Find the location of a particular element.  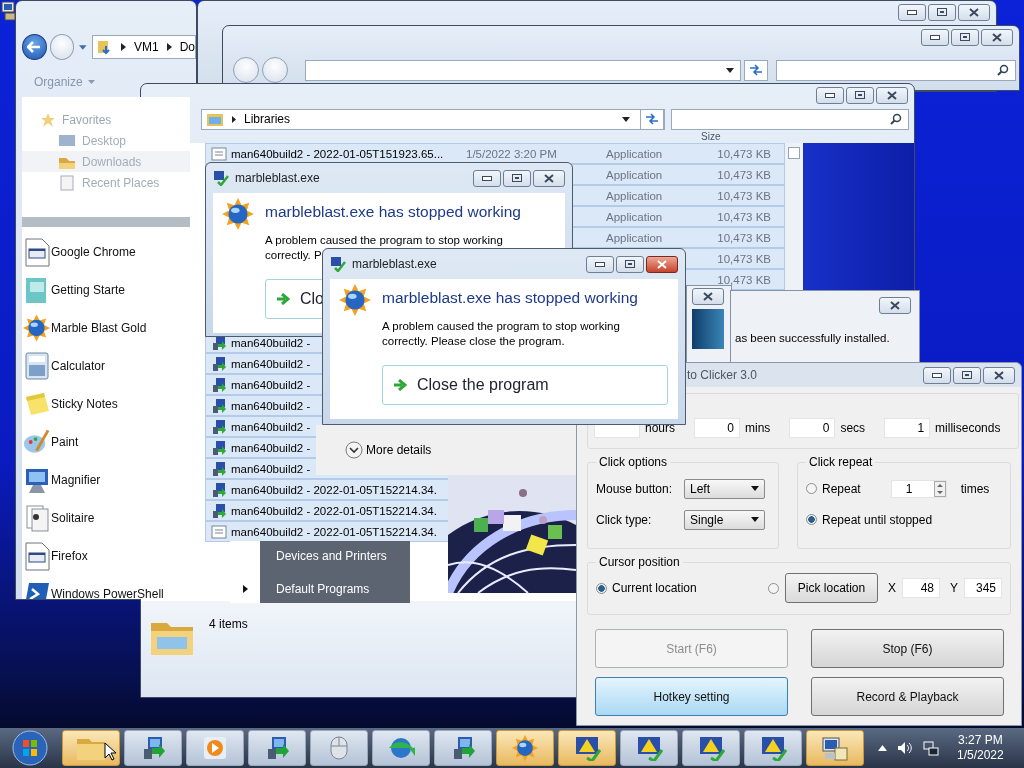

program-item: Paint is located at coordinates (106, 442).